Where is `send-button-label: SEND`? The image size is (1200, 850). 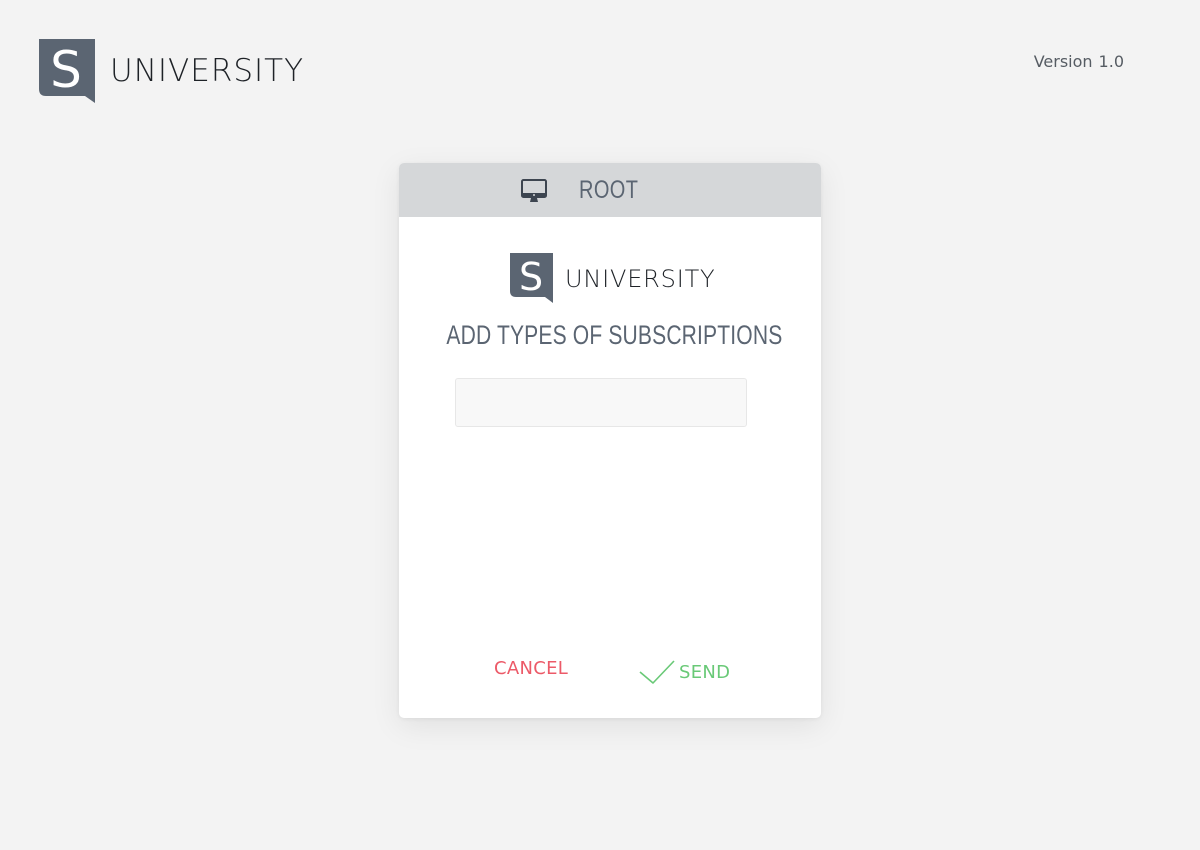 send-button-label: SEND is located at coordinates (705, 672).